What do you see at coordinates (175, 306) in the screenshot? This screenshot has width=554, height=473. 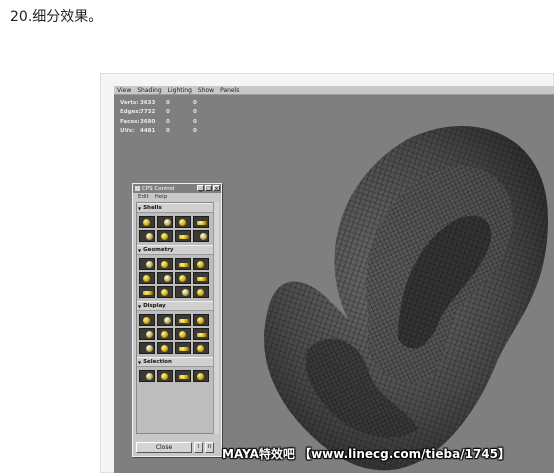 I see `section-display: ▼ Display` at bounding box center [175, 306].